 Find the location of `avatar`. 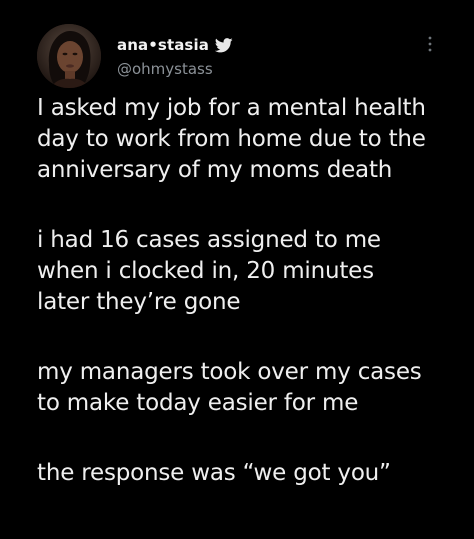

avatar is located at coordinates (69, 56).